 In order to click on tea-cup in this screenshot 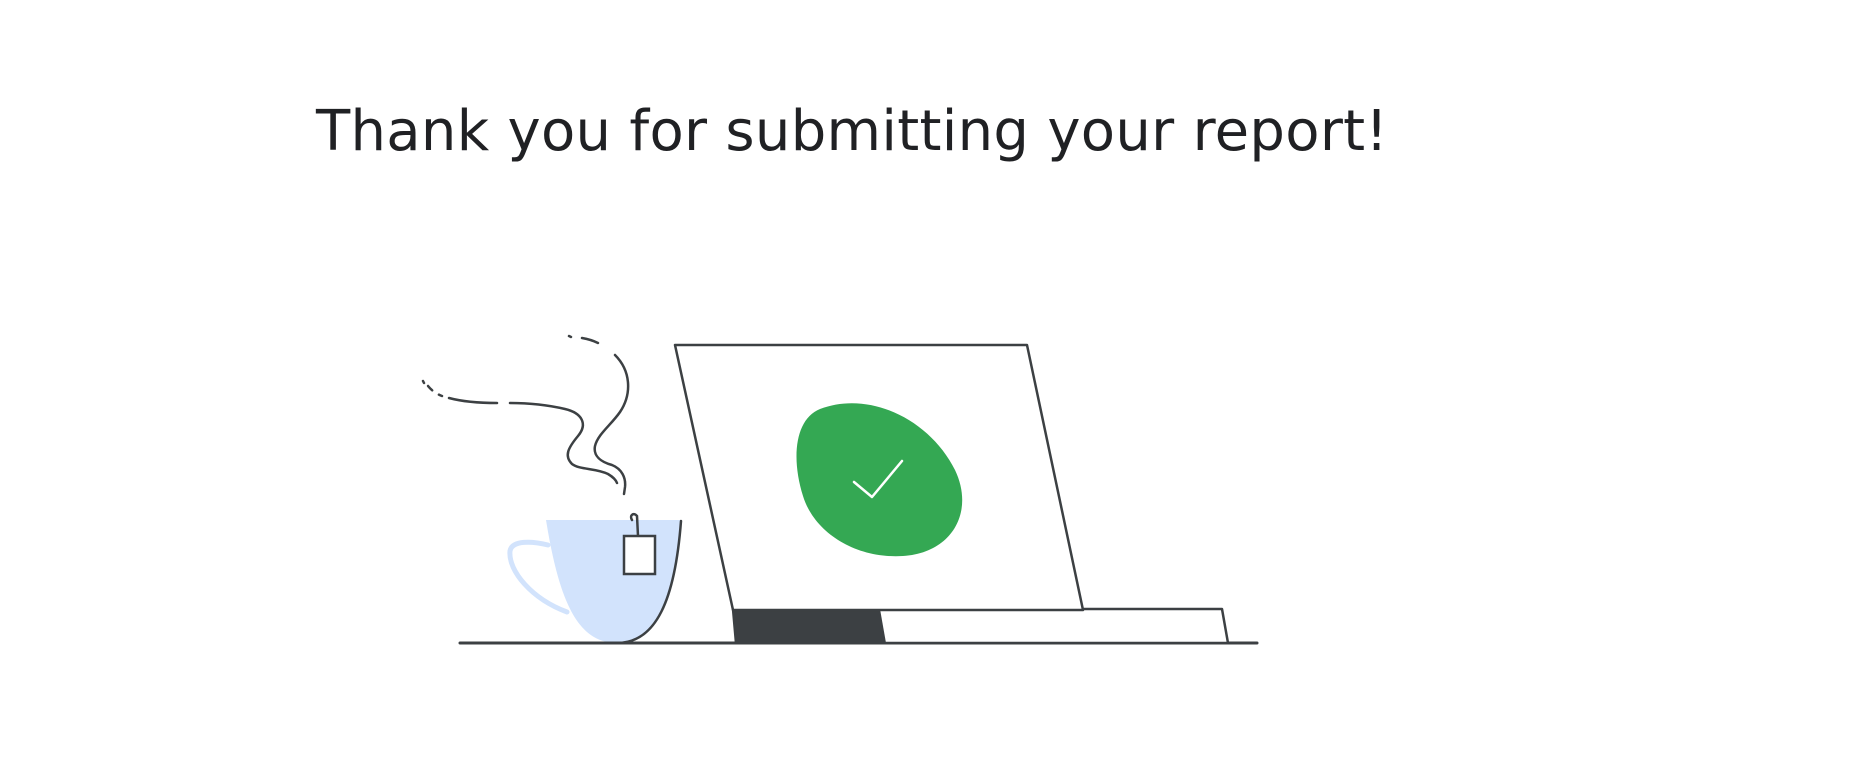, I will do `click(595, 578)`.